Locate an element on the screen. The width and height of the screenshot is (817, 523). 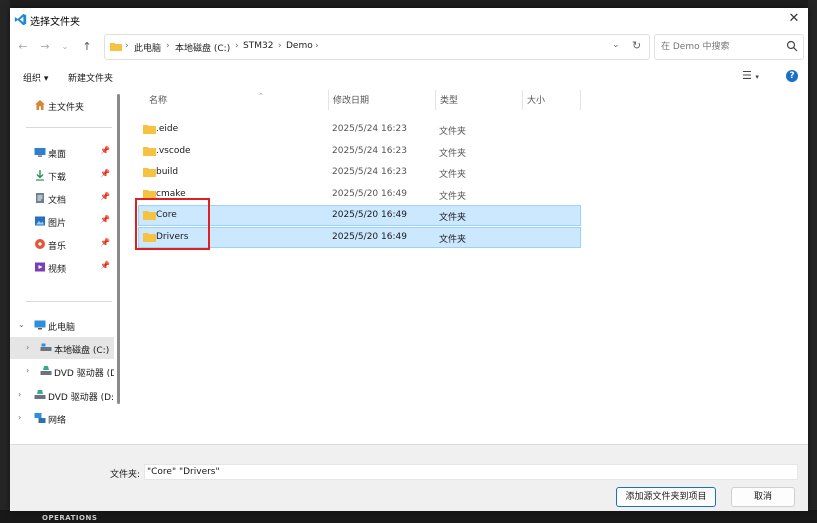
sidebar-item-label: 视频 is located at coordinates (57, 270).